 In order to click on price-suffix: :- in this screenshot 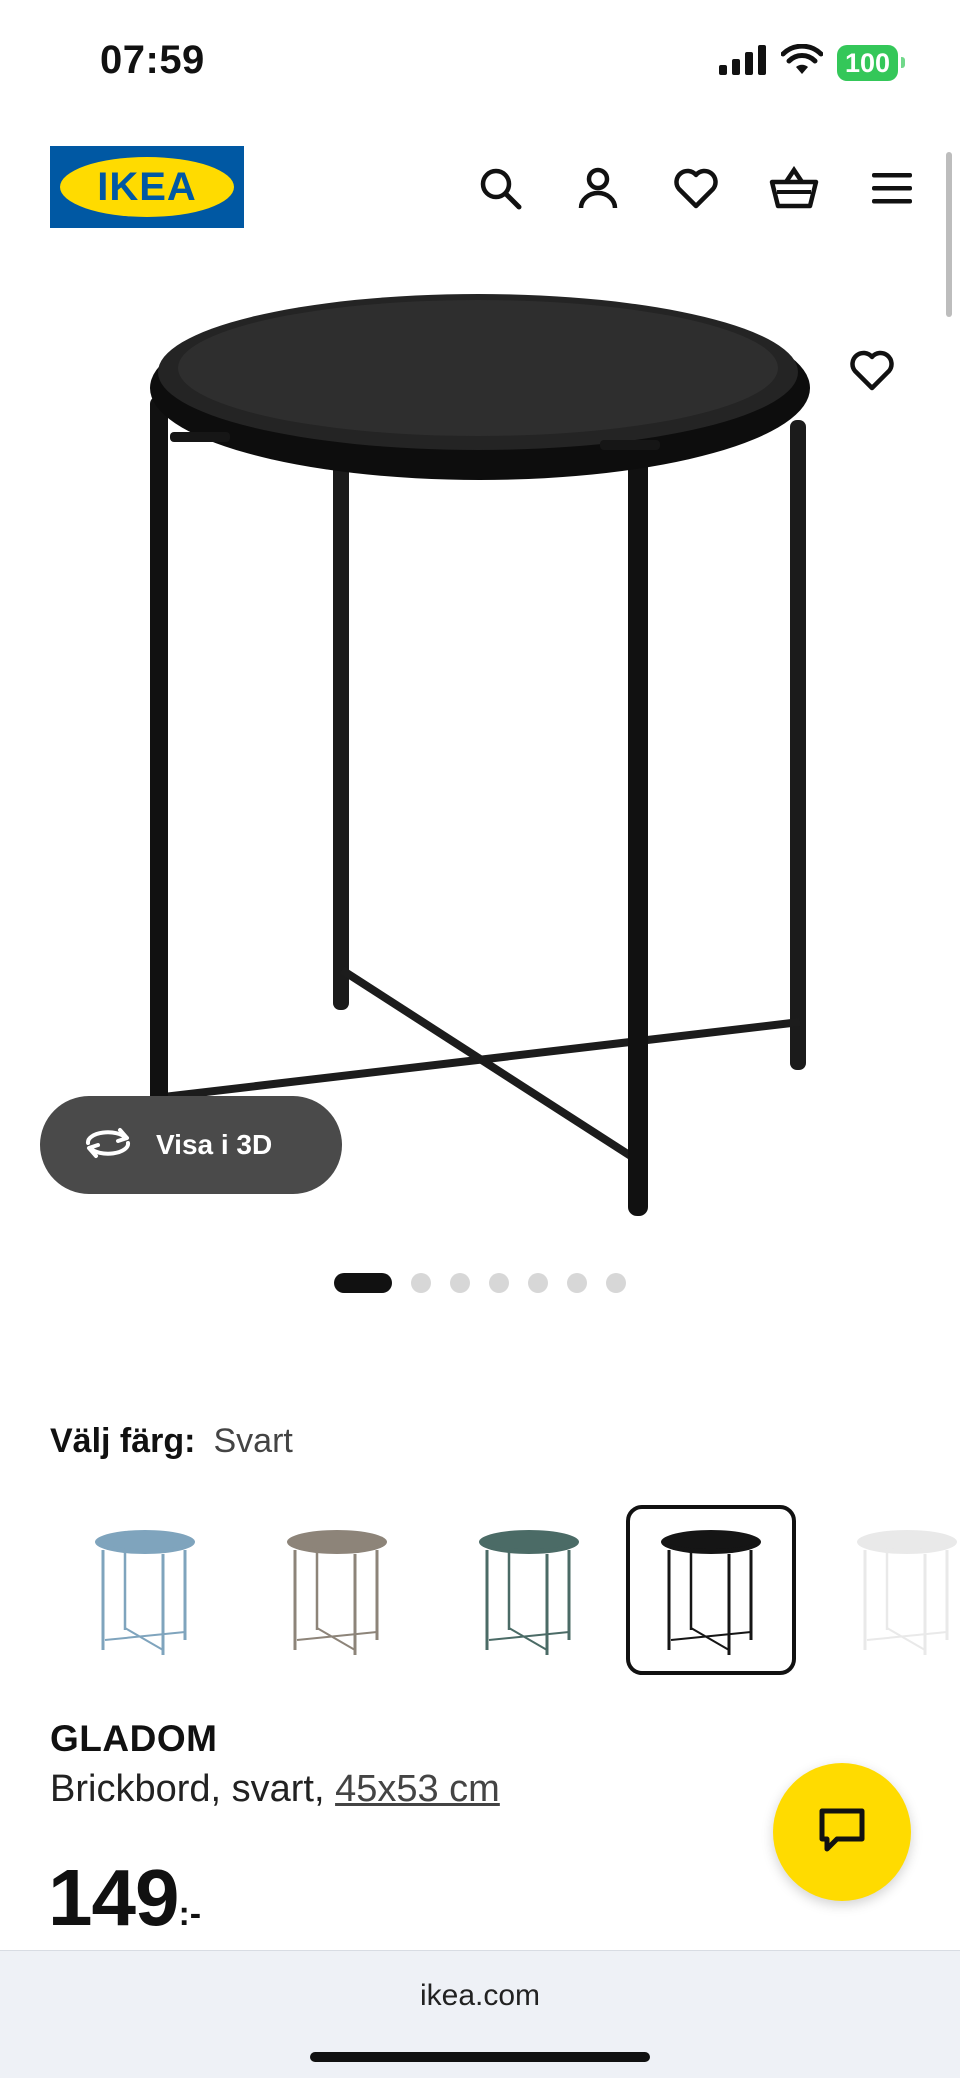, I will do `click(190, 1914)`.